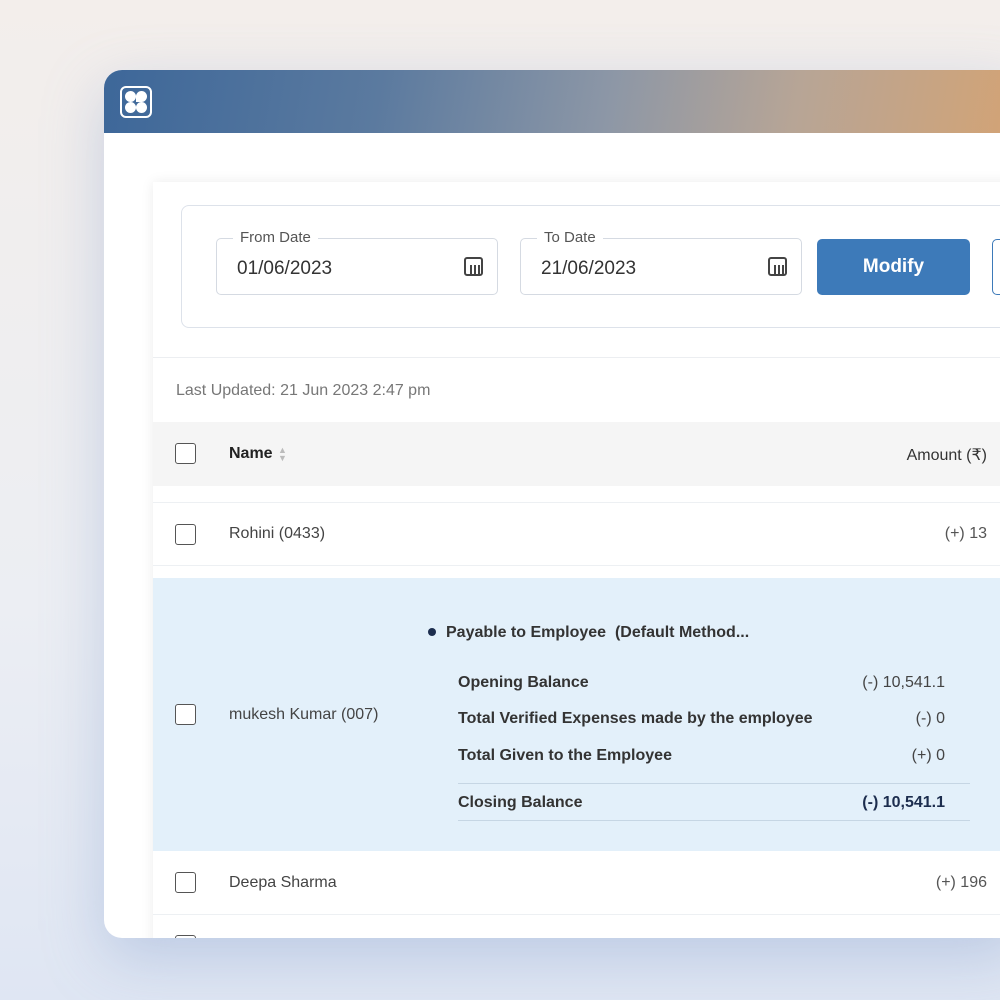  I want to click on row-name: Rohini (0433), so click(277, 533).